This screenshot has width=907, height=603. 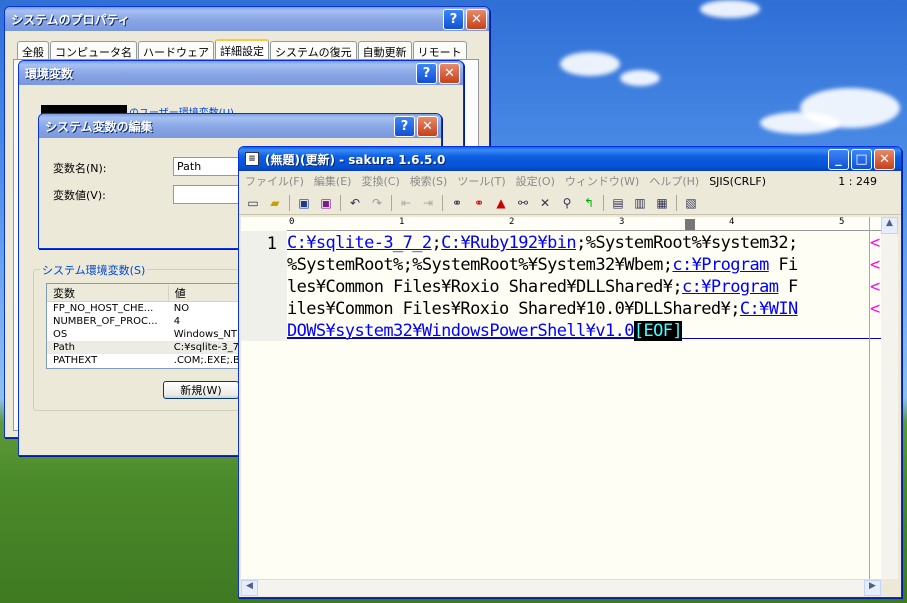 I want to click on undo-icon: ↶, so click(x=355, y=203).